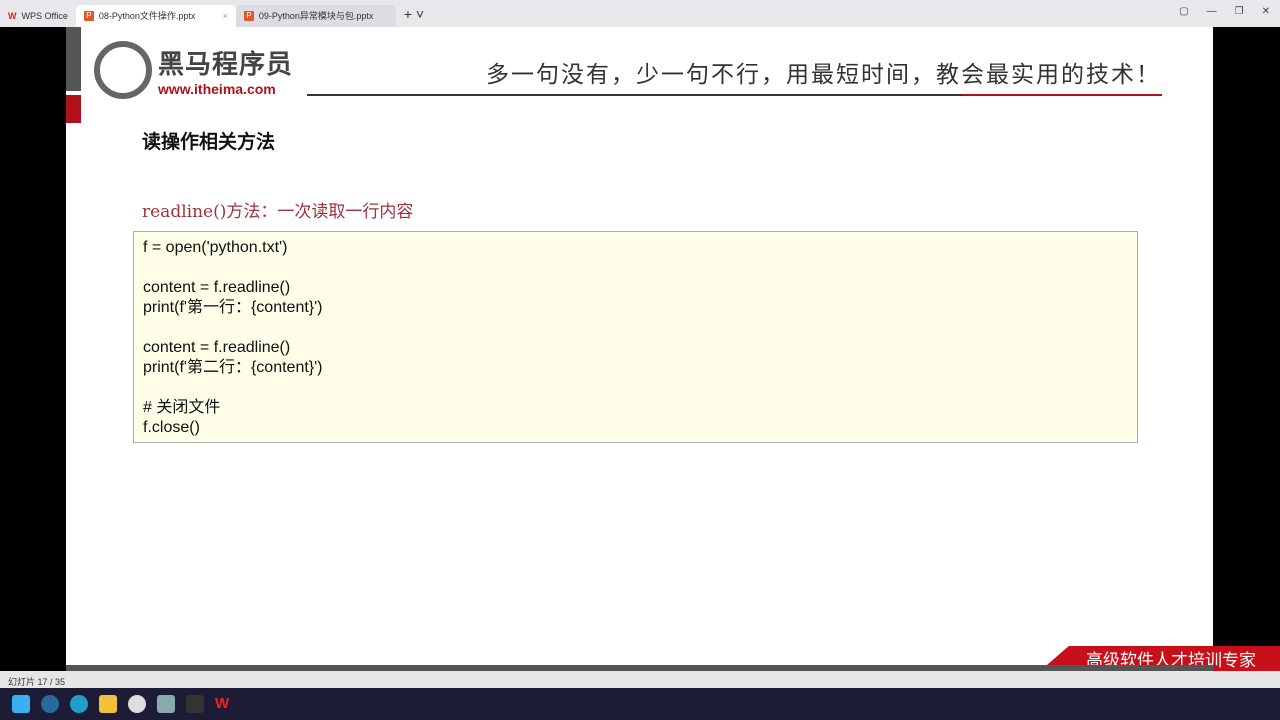 The width and height of the screenshot is (1280, 720). I want to click on edge-icon, so click(79, 704).